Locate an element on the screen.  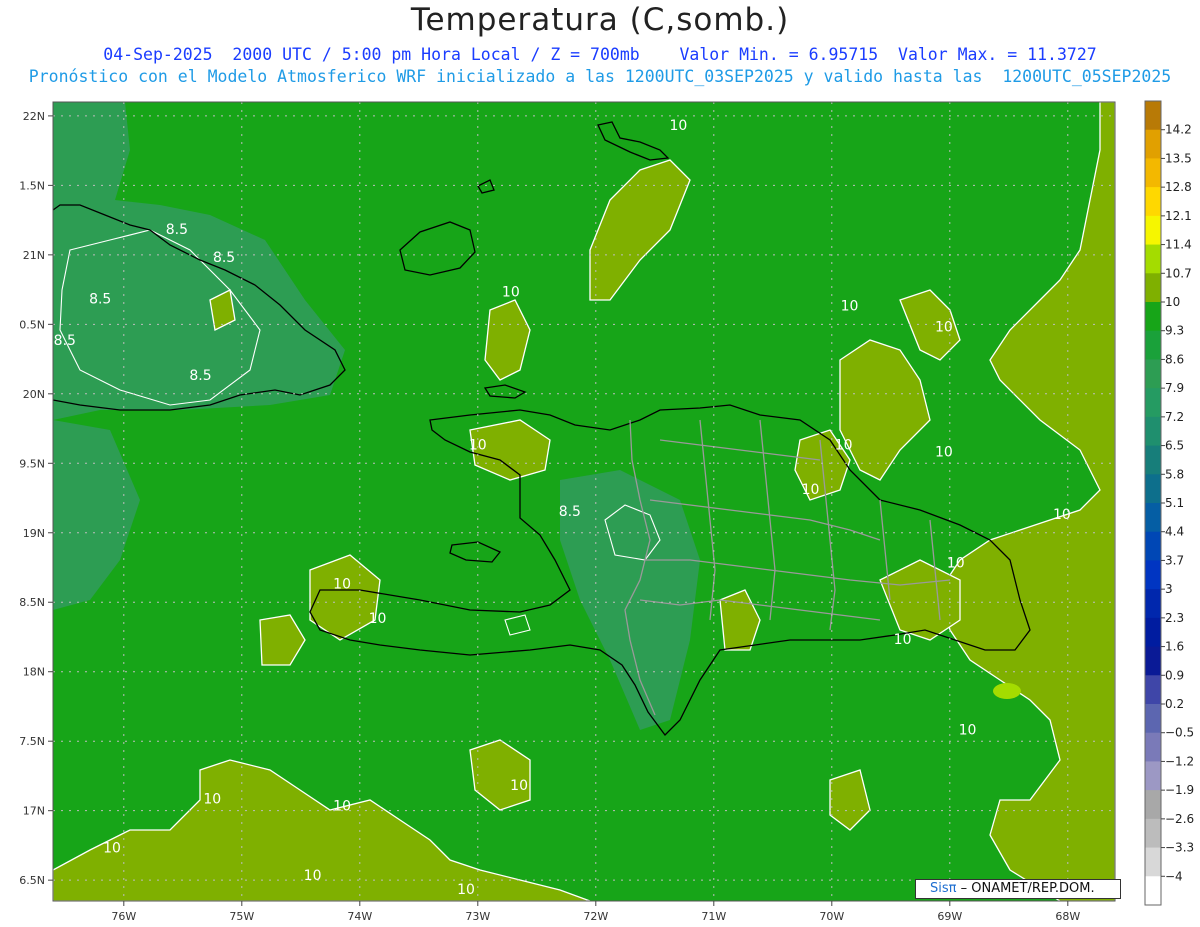
colorbar-label: 13.5 is located at coordinates (1178, 158).